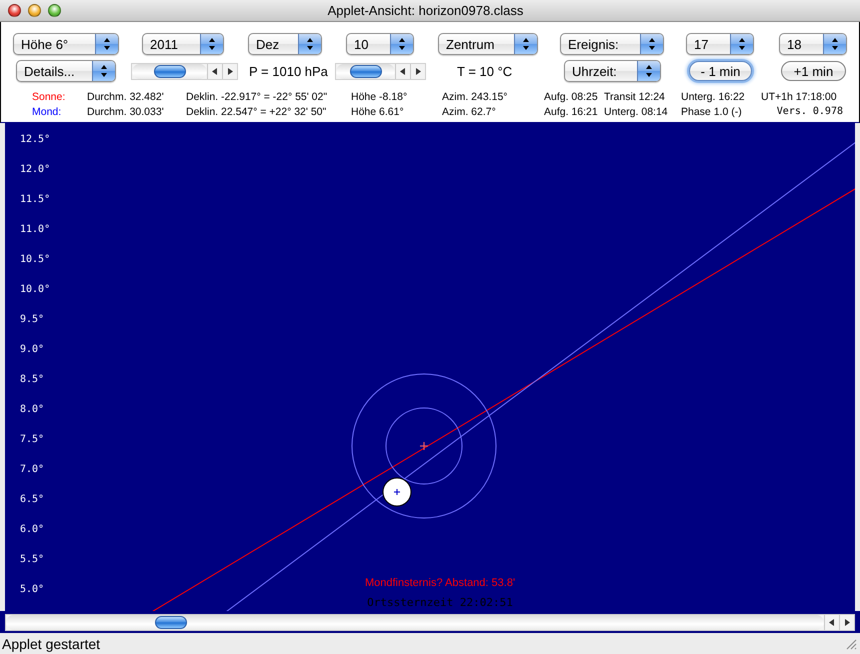 Image resolution: width=860 pixels, height=654 pixels. I want to click on info-value: Aufg. 08:25, so click(571, 97).